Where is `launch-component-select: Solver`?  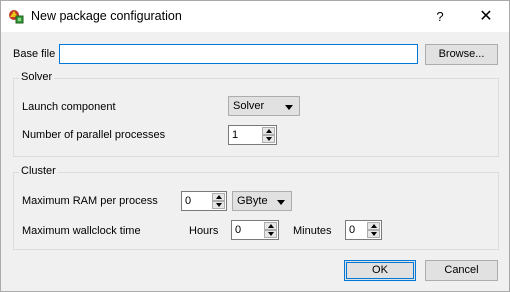
launch-component-select: Solver is located at coordinates (264, 106).